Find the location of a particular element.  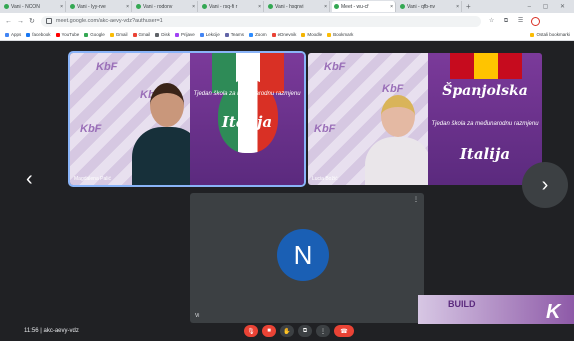

new-tab-plus-icon: + is located at coordinates (468, 6).